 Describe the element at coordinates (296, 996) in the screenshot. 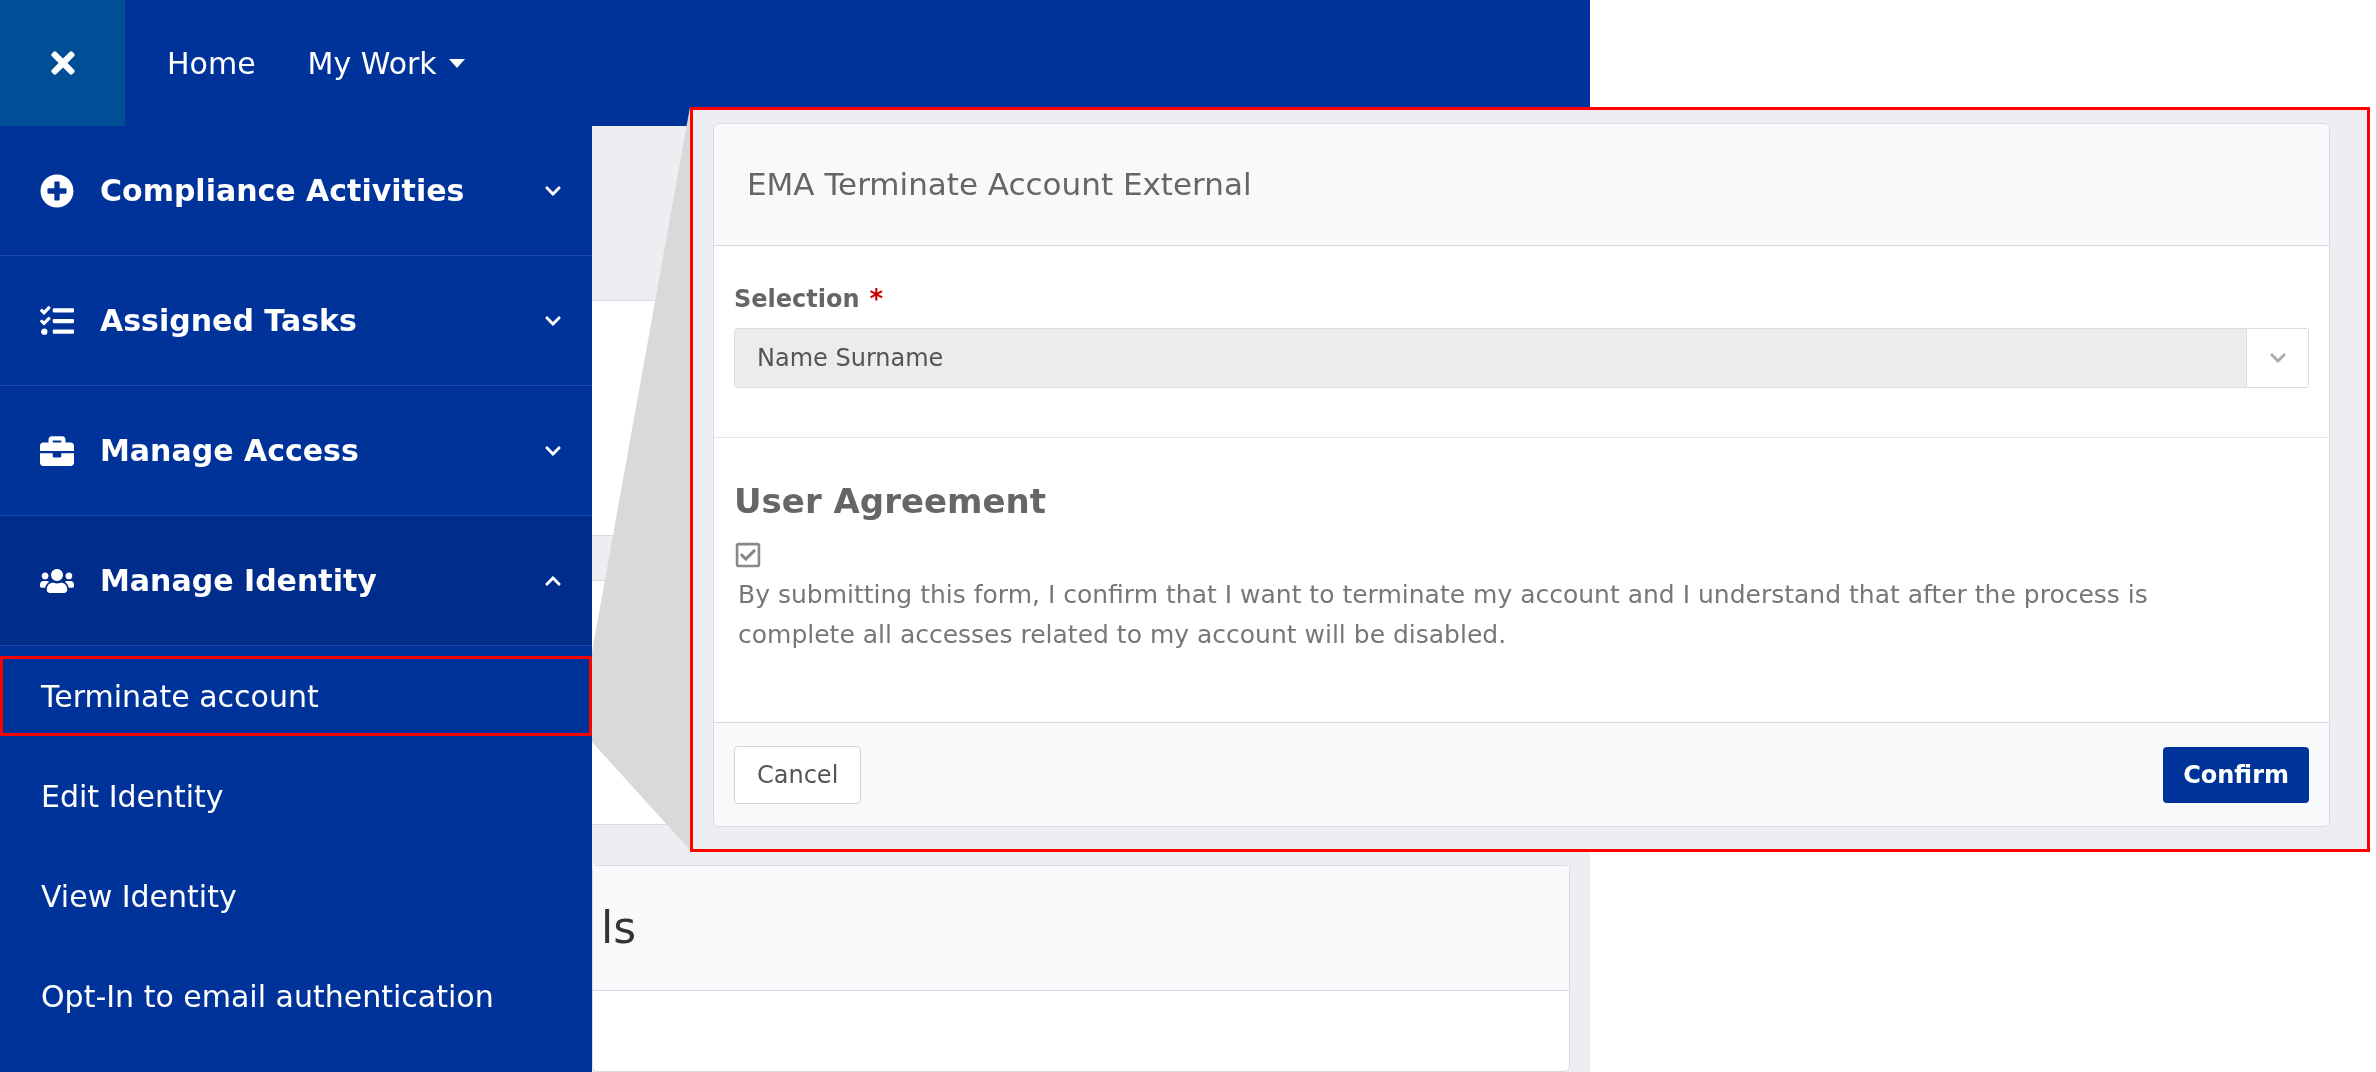

I see `sidebar-submenu-item: Opt-In to email authentication` at that location.